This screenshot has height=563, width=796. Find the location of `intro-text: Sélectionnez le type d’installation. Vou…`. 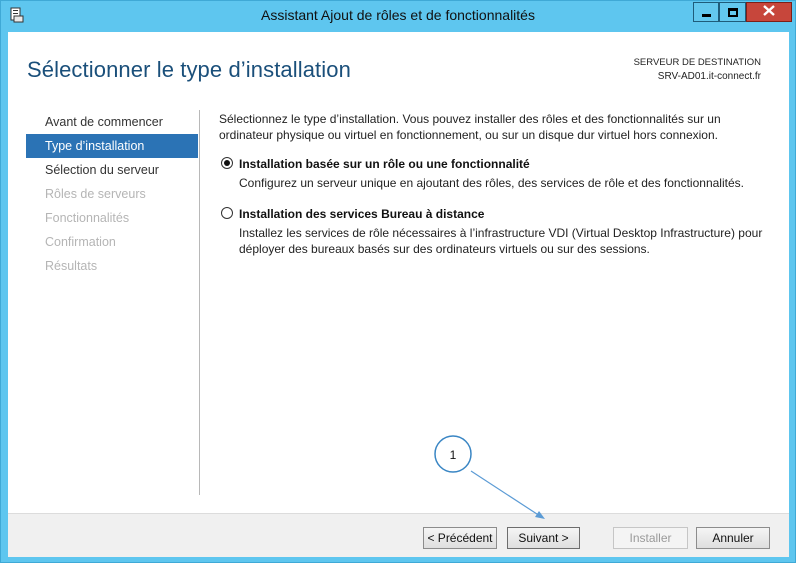

intro-text: Sélectionnez le type d’installation. Vou… is located at coordinates (470, 127).